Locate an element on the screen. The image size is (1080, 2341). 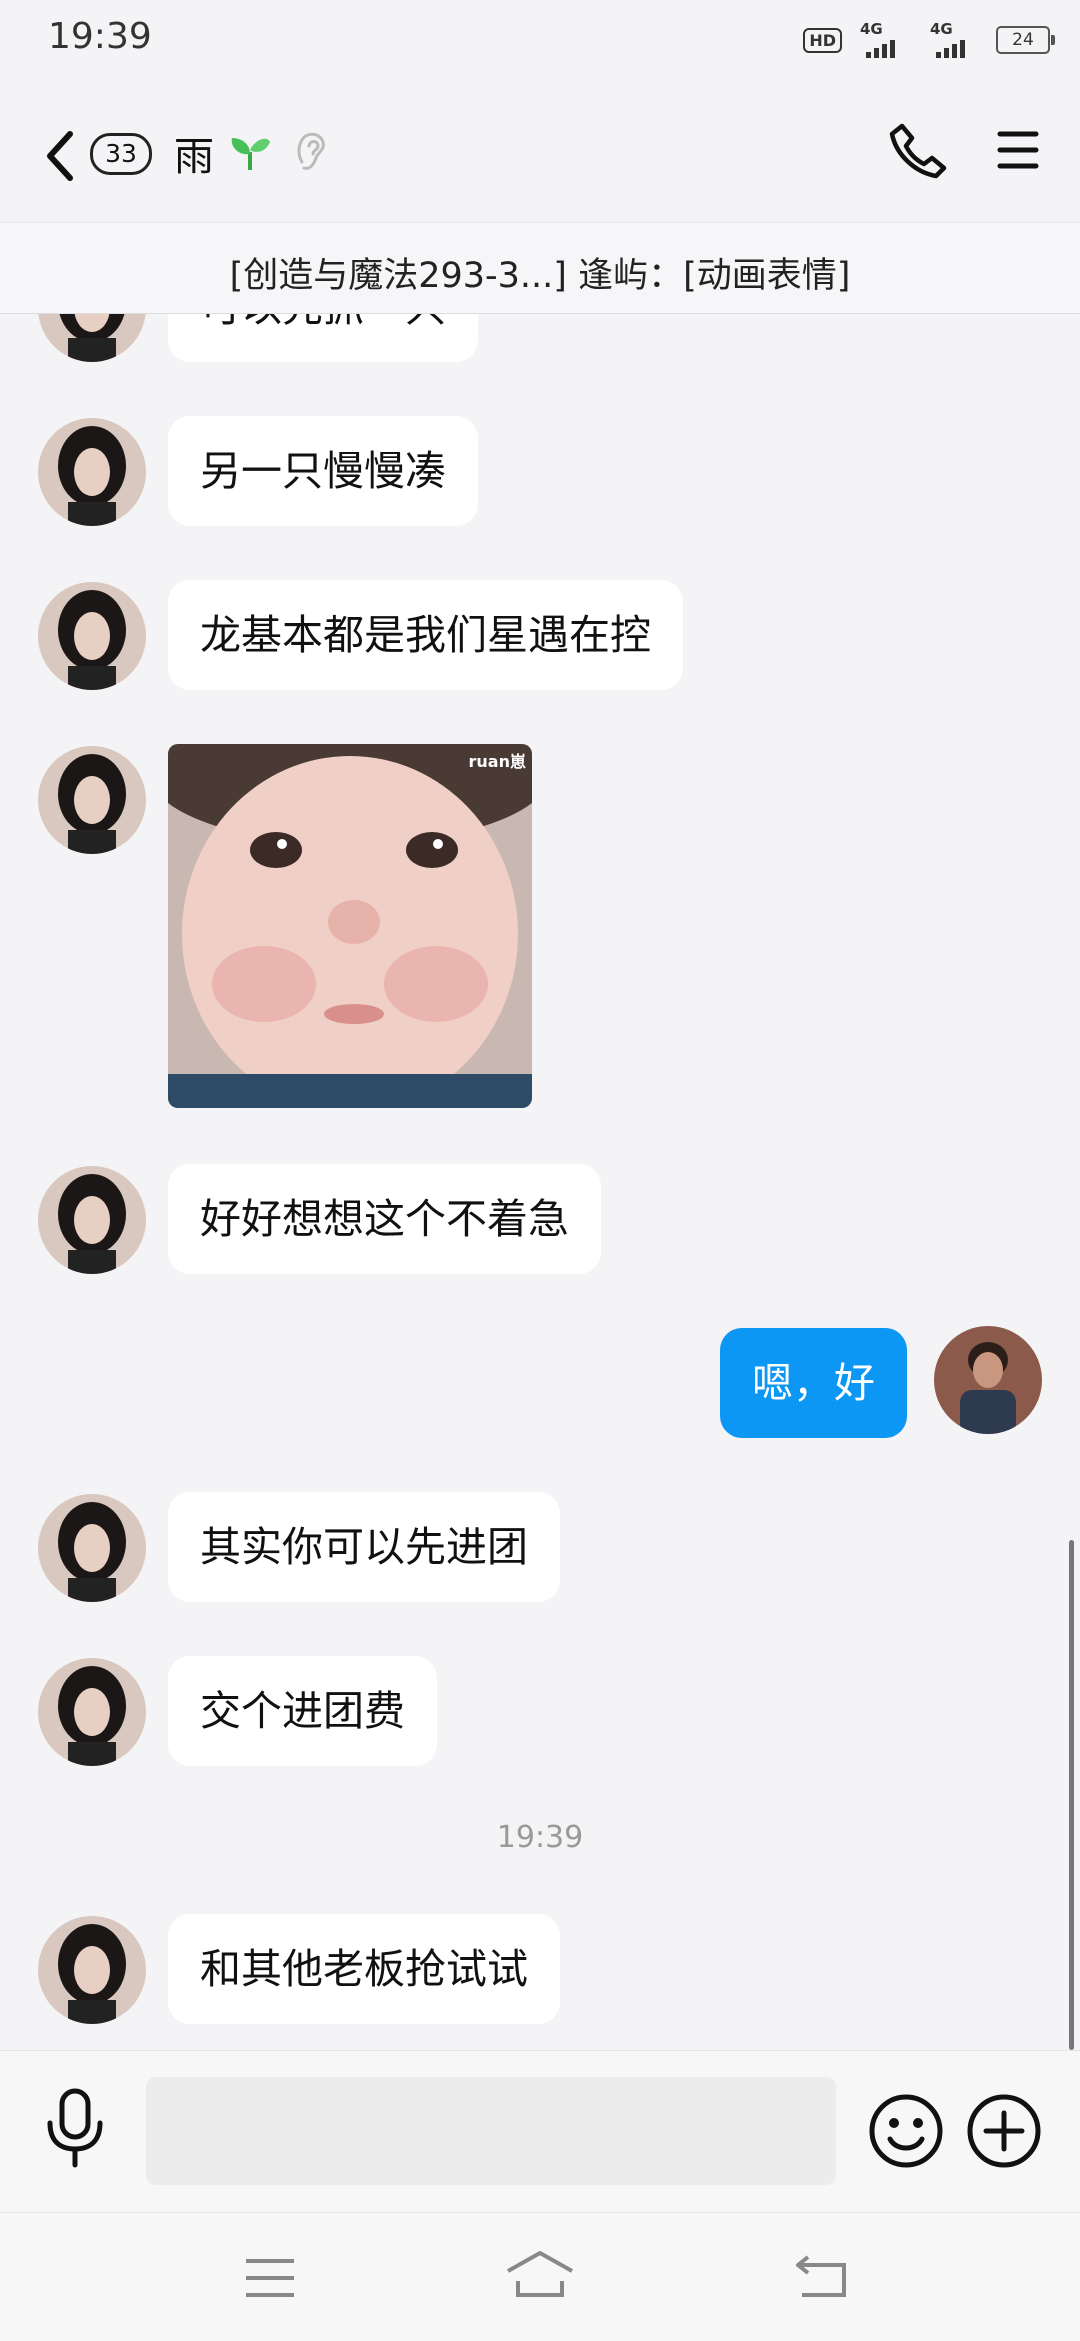
sticker-image: ruan崽 is located at coordinates (350, 926).